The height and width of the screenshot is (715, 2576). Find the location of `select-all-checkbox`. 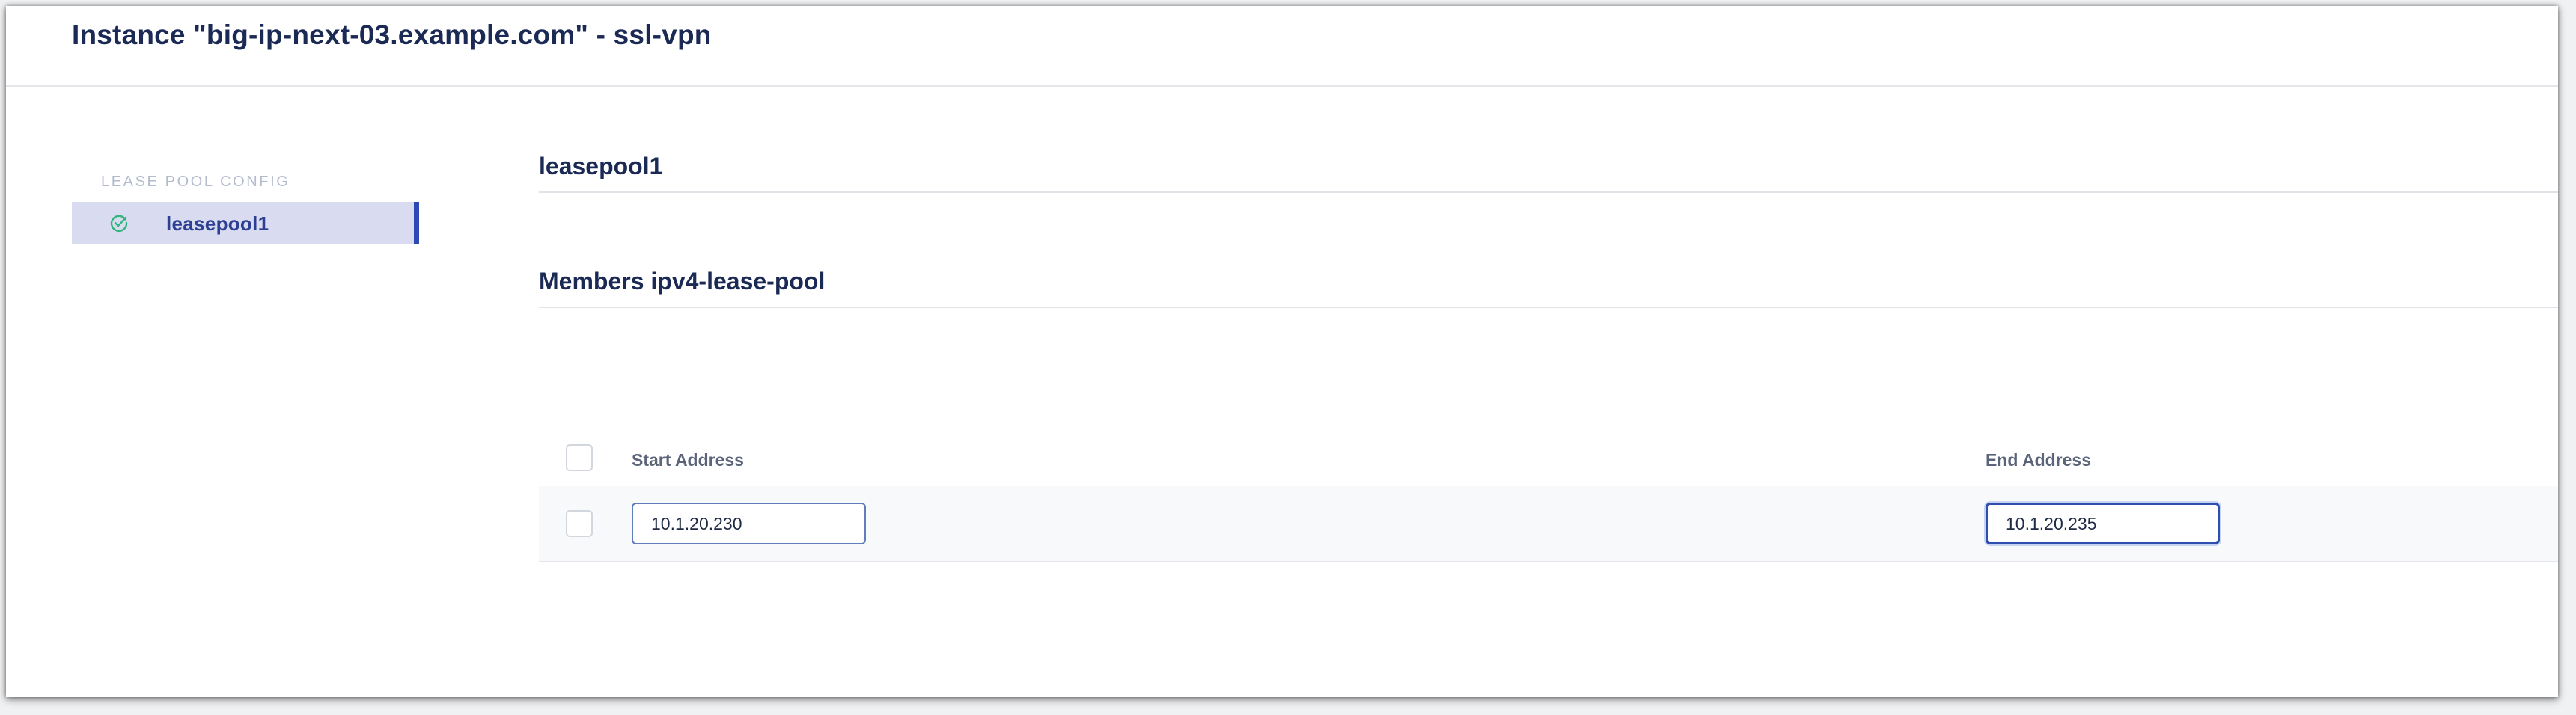

select-all-checkbox is located at coordinates (579, 457).